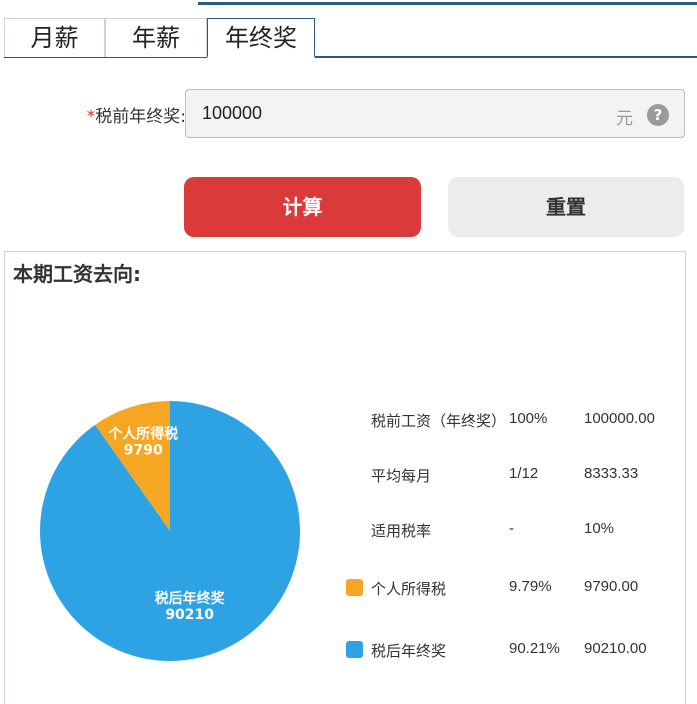 Image resolution: width=697 pixels, height=704 pixels. What do you see at coordinates (77, 274) in the screenshot?
I see `result-title: 本期工资去向:` at bounding box center [77, 274].